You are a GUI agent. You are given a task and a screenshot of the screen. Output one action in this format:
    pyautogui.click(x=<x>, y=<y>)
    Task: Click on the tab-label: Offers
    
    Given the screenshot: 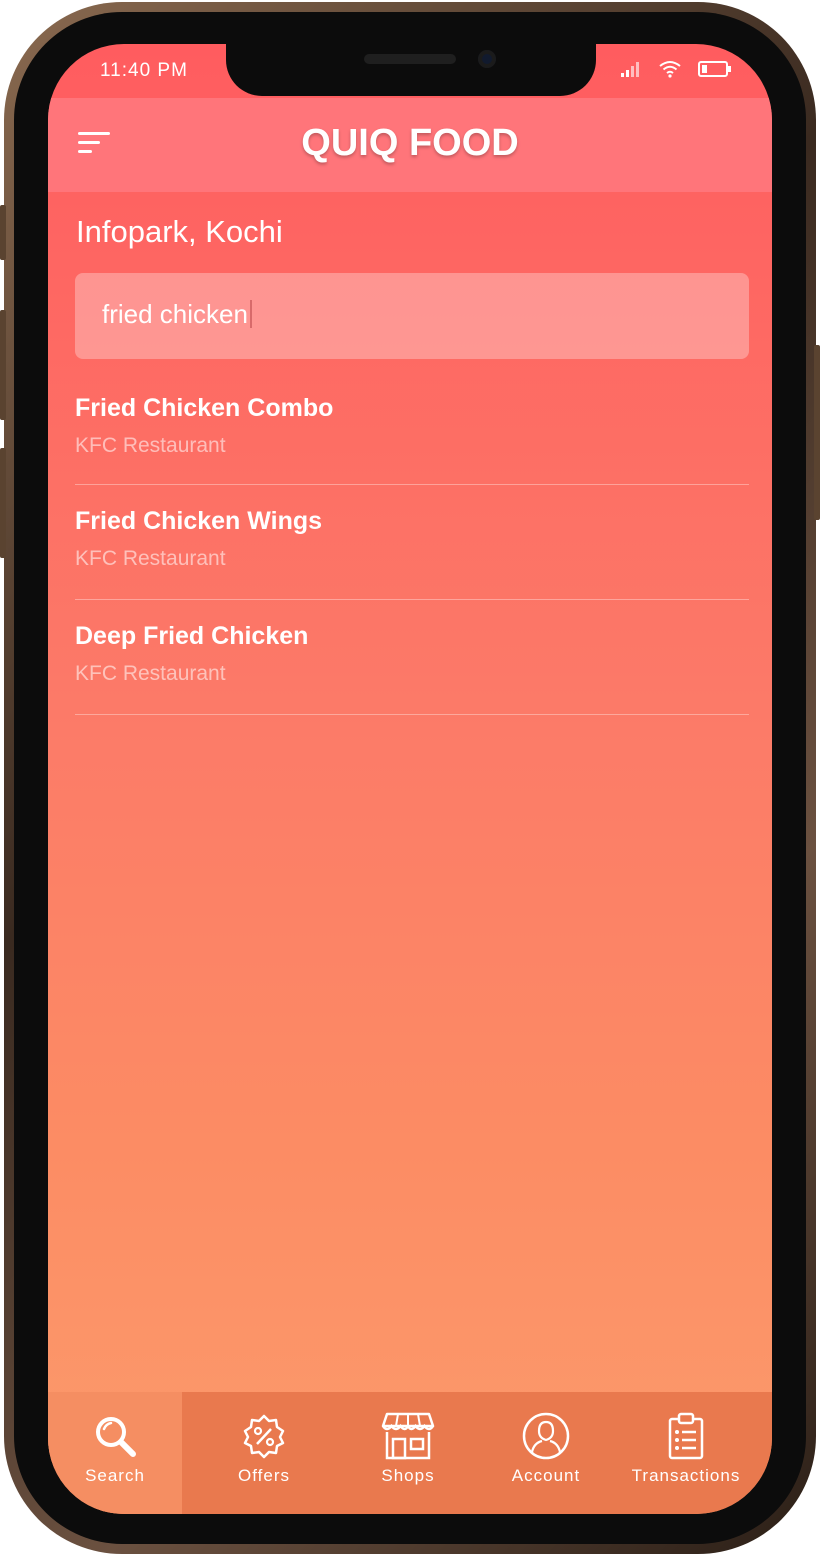 What is the action you would take?
    pyautogui.click(x=264, y=1475)
    